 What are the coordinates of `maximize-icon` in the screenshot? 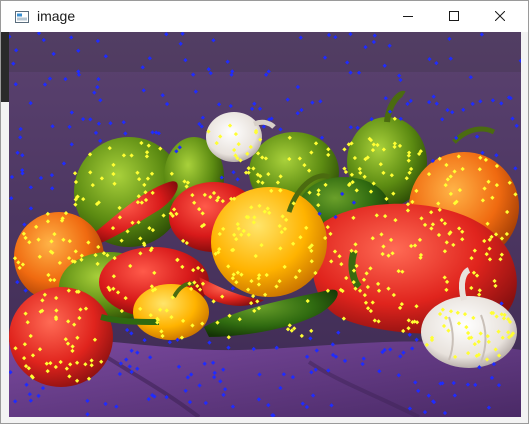 It's located at (454, 17).